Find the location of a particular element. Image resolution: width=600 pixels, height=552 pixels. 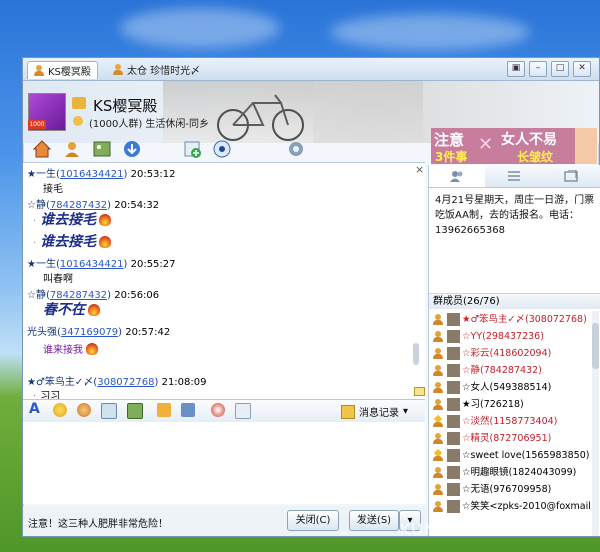

settings-icon is located at coordinates (296, 149).